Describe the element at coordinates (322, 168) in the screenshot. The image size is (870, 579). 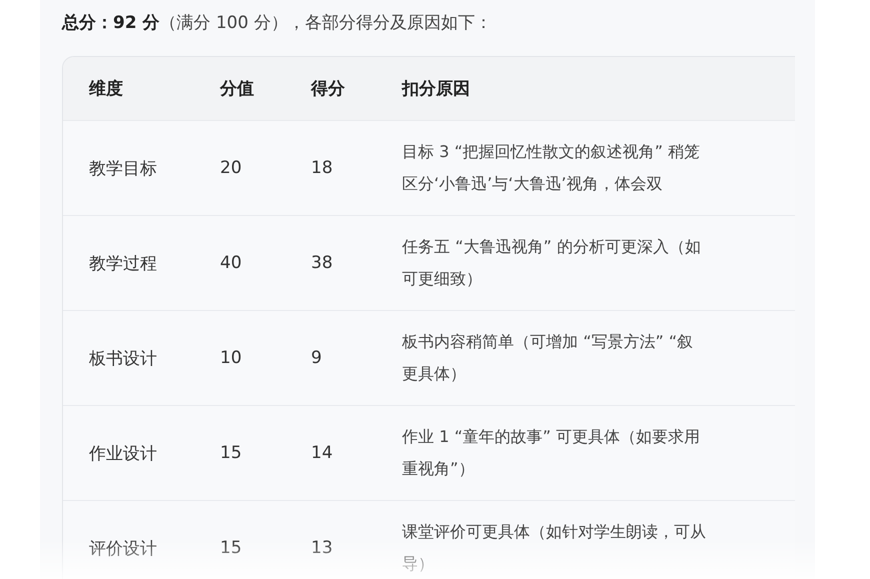
I see `table-cell-text: 18` at that location.